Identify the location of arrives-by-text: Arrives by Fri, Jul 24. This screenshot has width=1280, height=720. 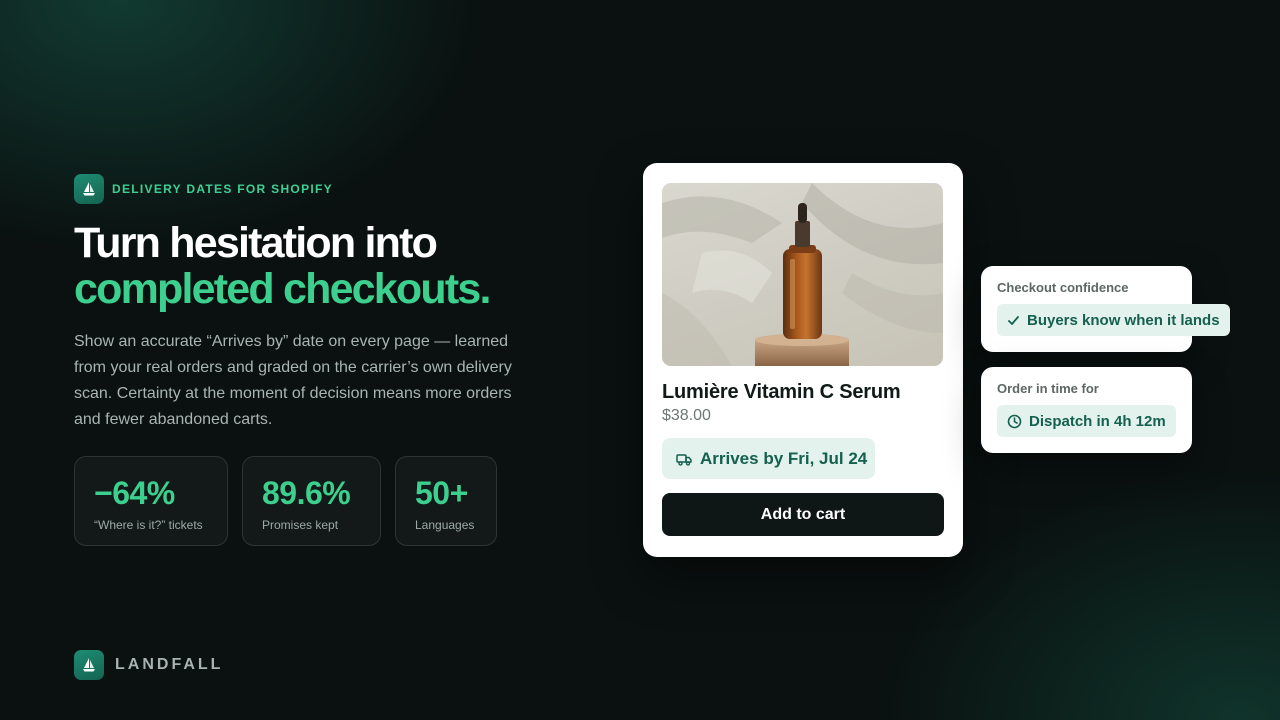
(784, 458).